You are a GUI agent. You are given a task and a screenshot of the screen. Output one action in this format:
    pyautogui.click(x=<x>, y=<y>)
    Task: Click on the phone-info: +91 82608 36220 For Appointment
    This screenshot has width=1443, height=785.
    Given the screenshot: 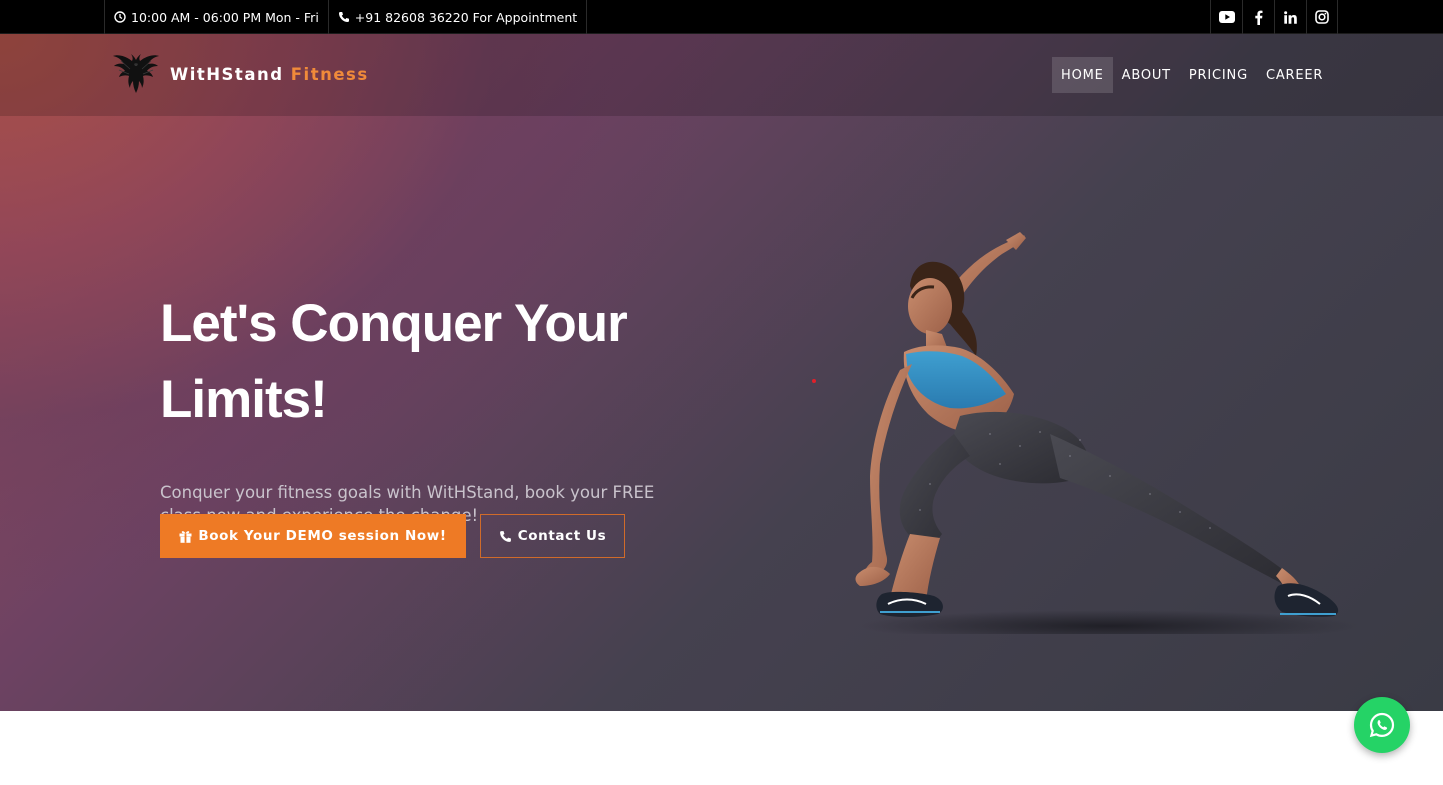 What is the action you would take?
    pyautogui.click(x=457, y=17)
    